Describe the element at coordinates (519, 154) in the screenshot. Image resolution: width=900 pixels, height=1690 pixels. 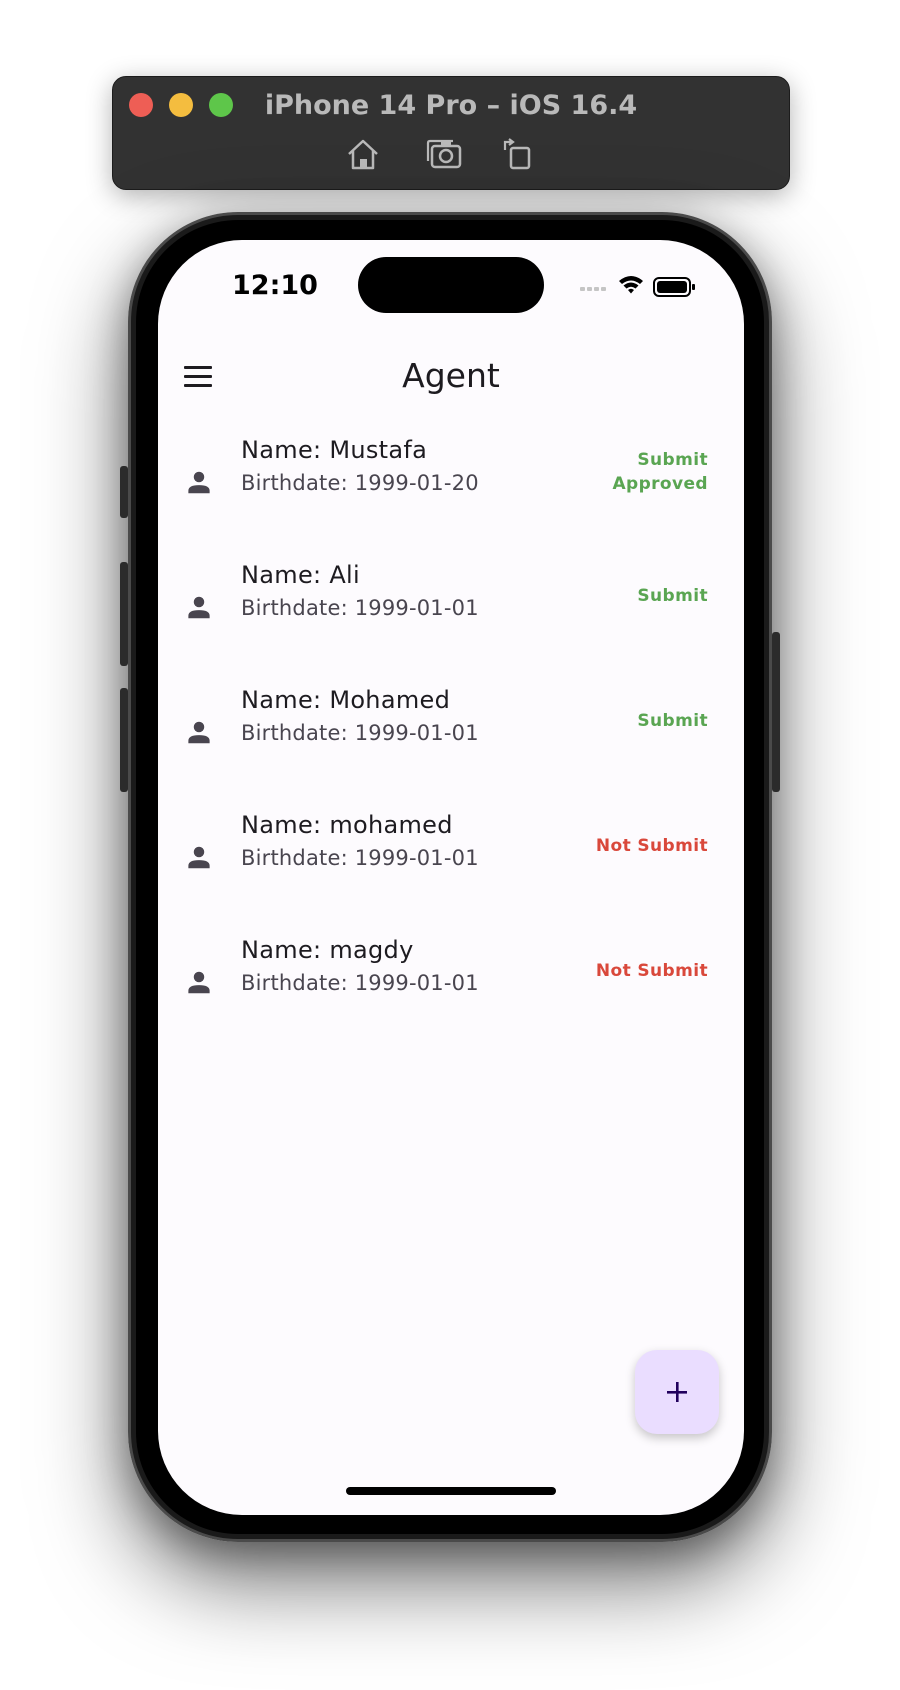
I see `rotate-icon` at that location.